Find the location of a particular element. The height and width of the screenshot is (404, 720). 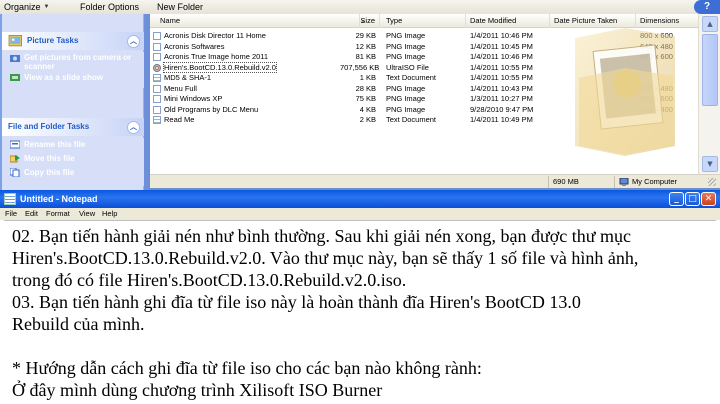

menu-help: Help is located at coordinates (109, 214).